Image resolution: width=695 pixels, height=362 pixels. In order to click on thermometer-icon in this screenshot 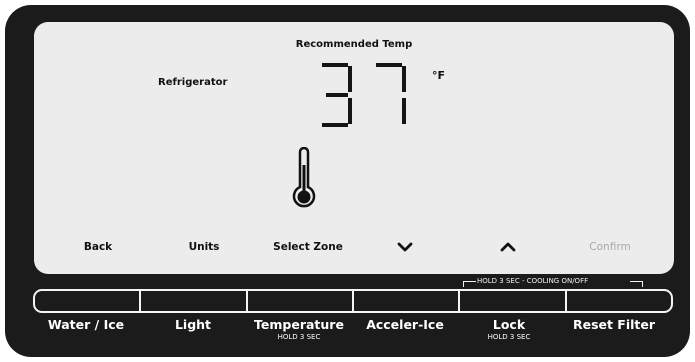, I will do `click(304, 180)`.